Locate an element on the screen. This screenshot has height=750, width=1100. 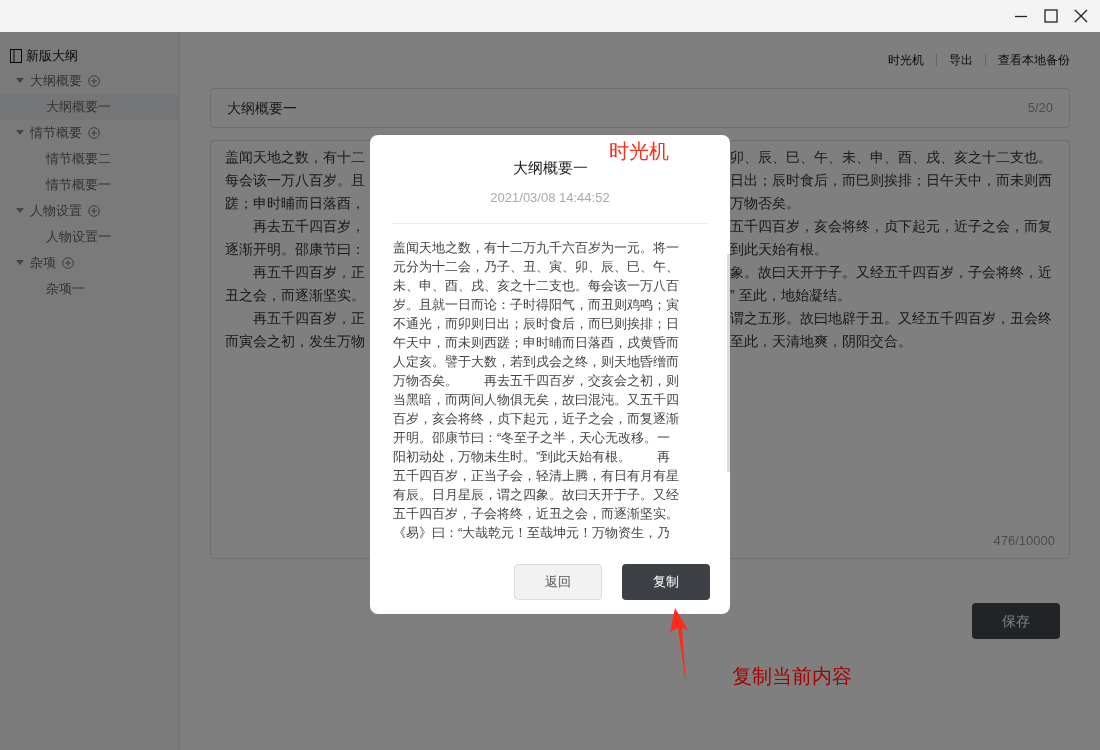
dialog-text-line: 《易》曰：“大哉乾元！至哉坤元！万物资生，乃 is located at coordinates (532, 533).